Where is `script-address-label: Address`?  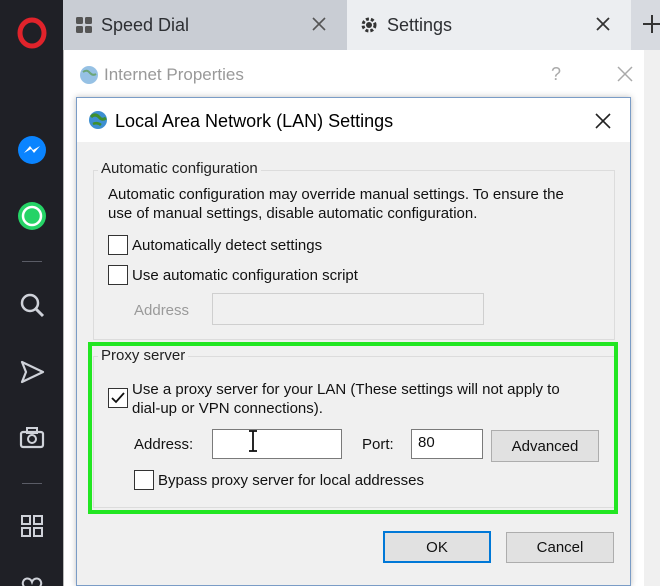 script-address-label: Address is located at coordinates (162, 310).